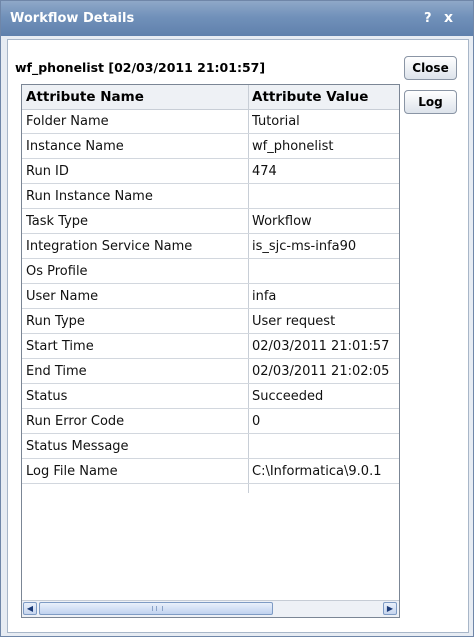 The width and height of the screenshot is (476, 639). What do you see at coordinates (325, 97) in the screenshot?
I see `column-header-attribute-value: Attribute Value` at bounding box center [325, 97].